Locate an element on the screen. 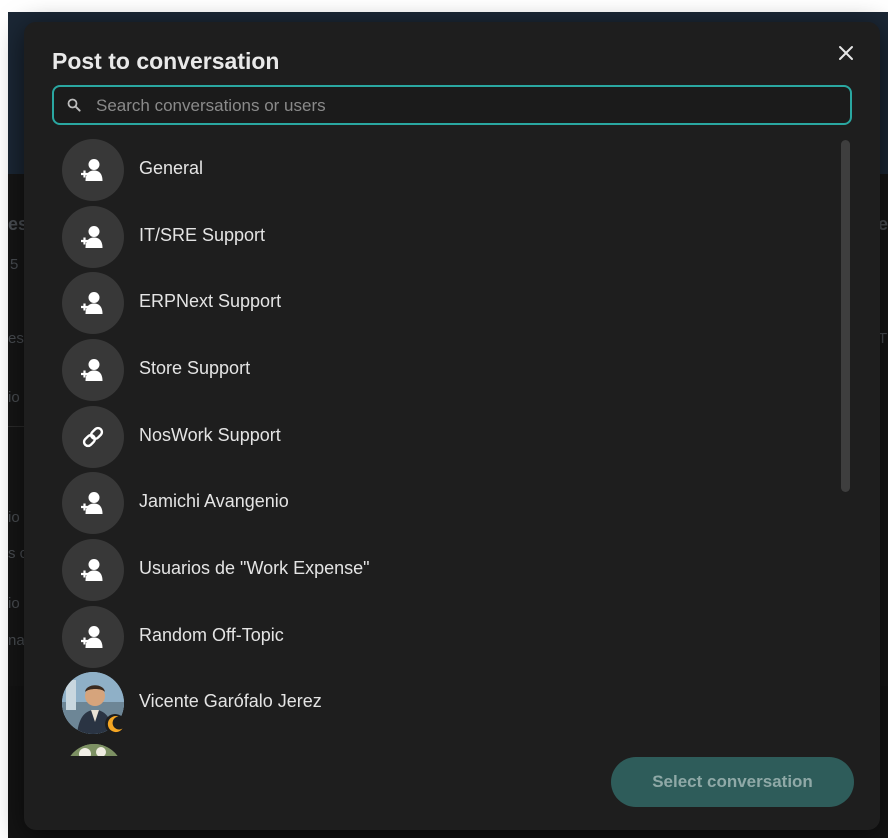  conversation-label: Random Off-Topic is located at coordinates (211, 635).